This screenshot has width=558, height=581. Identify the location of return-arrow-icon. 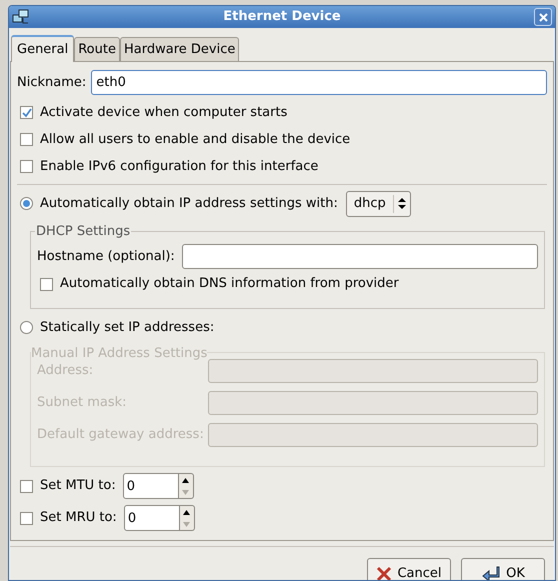
(491, 573).